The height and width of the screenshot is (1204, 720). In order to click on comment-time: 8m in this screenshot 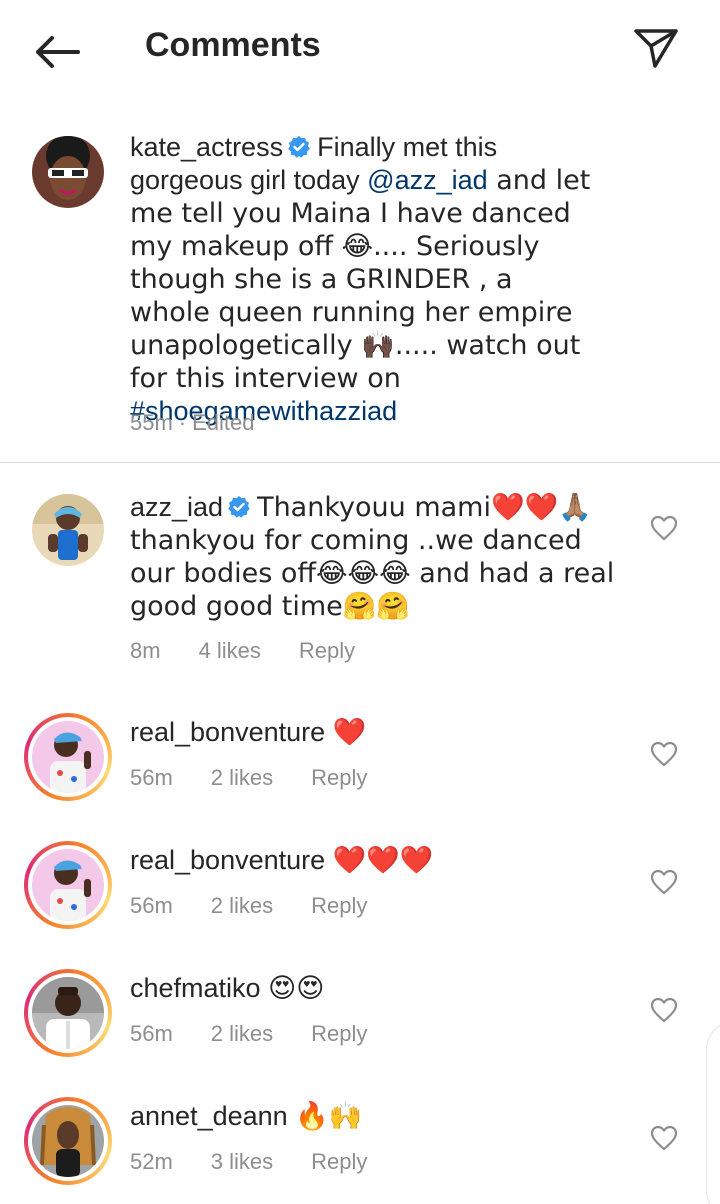, I will do `click(145, 650)`.